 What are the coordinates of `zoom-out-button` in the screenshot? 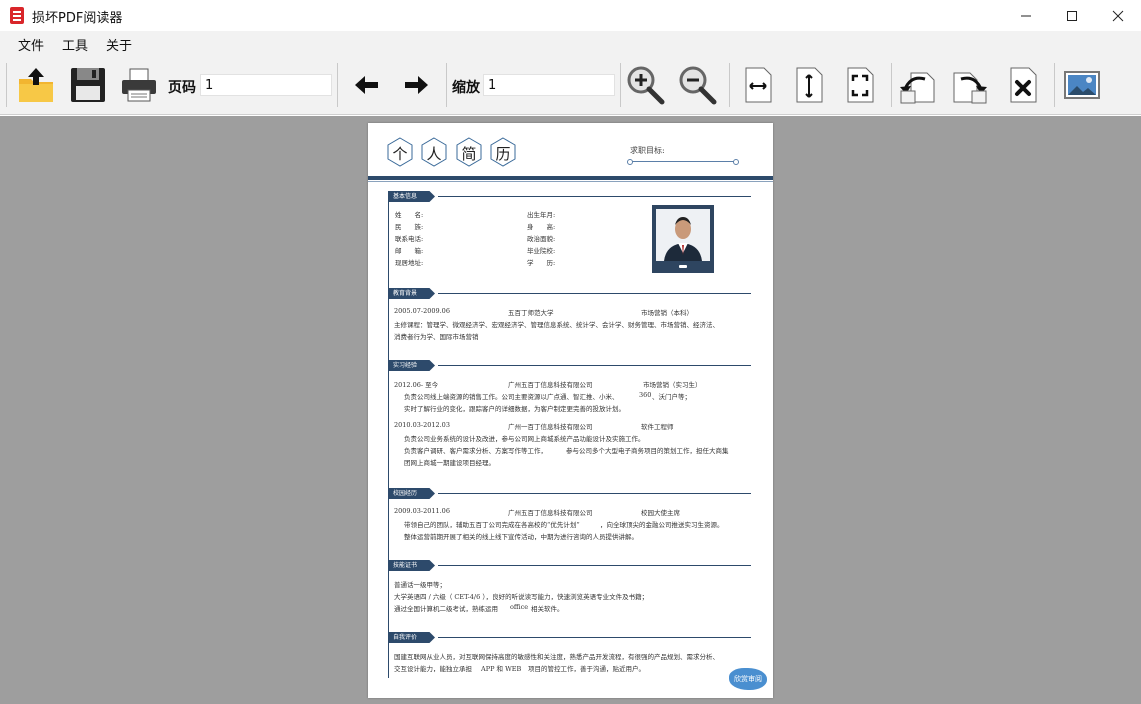 It's located at (698, 85).